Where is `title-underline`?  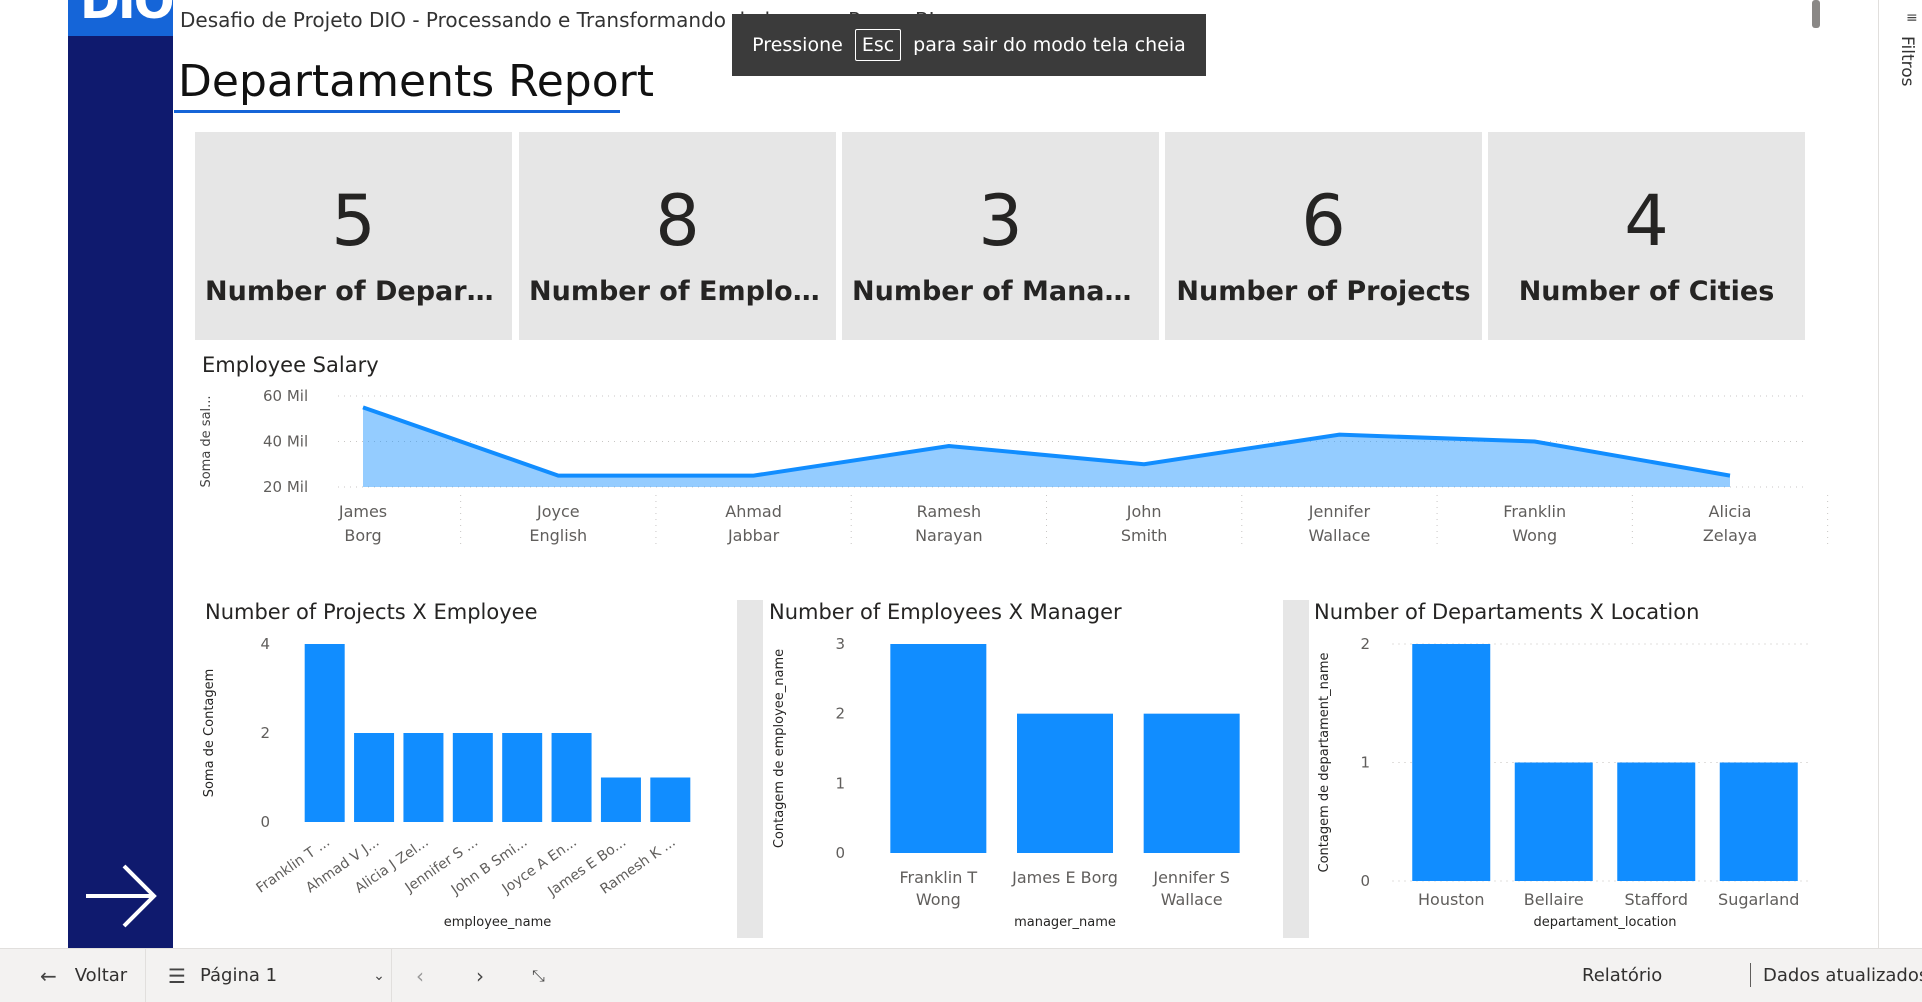 title-underline is located at coordinates (397, 111).